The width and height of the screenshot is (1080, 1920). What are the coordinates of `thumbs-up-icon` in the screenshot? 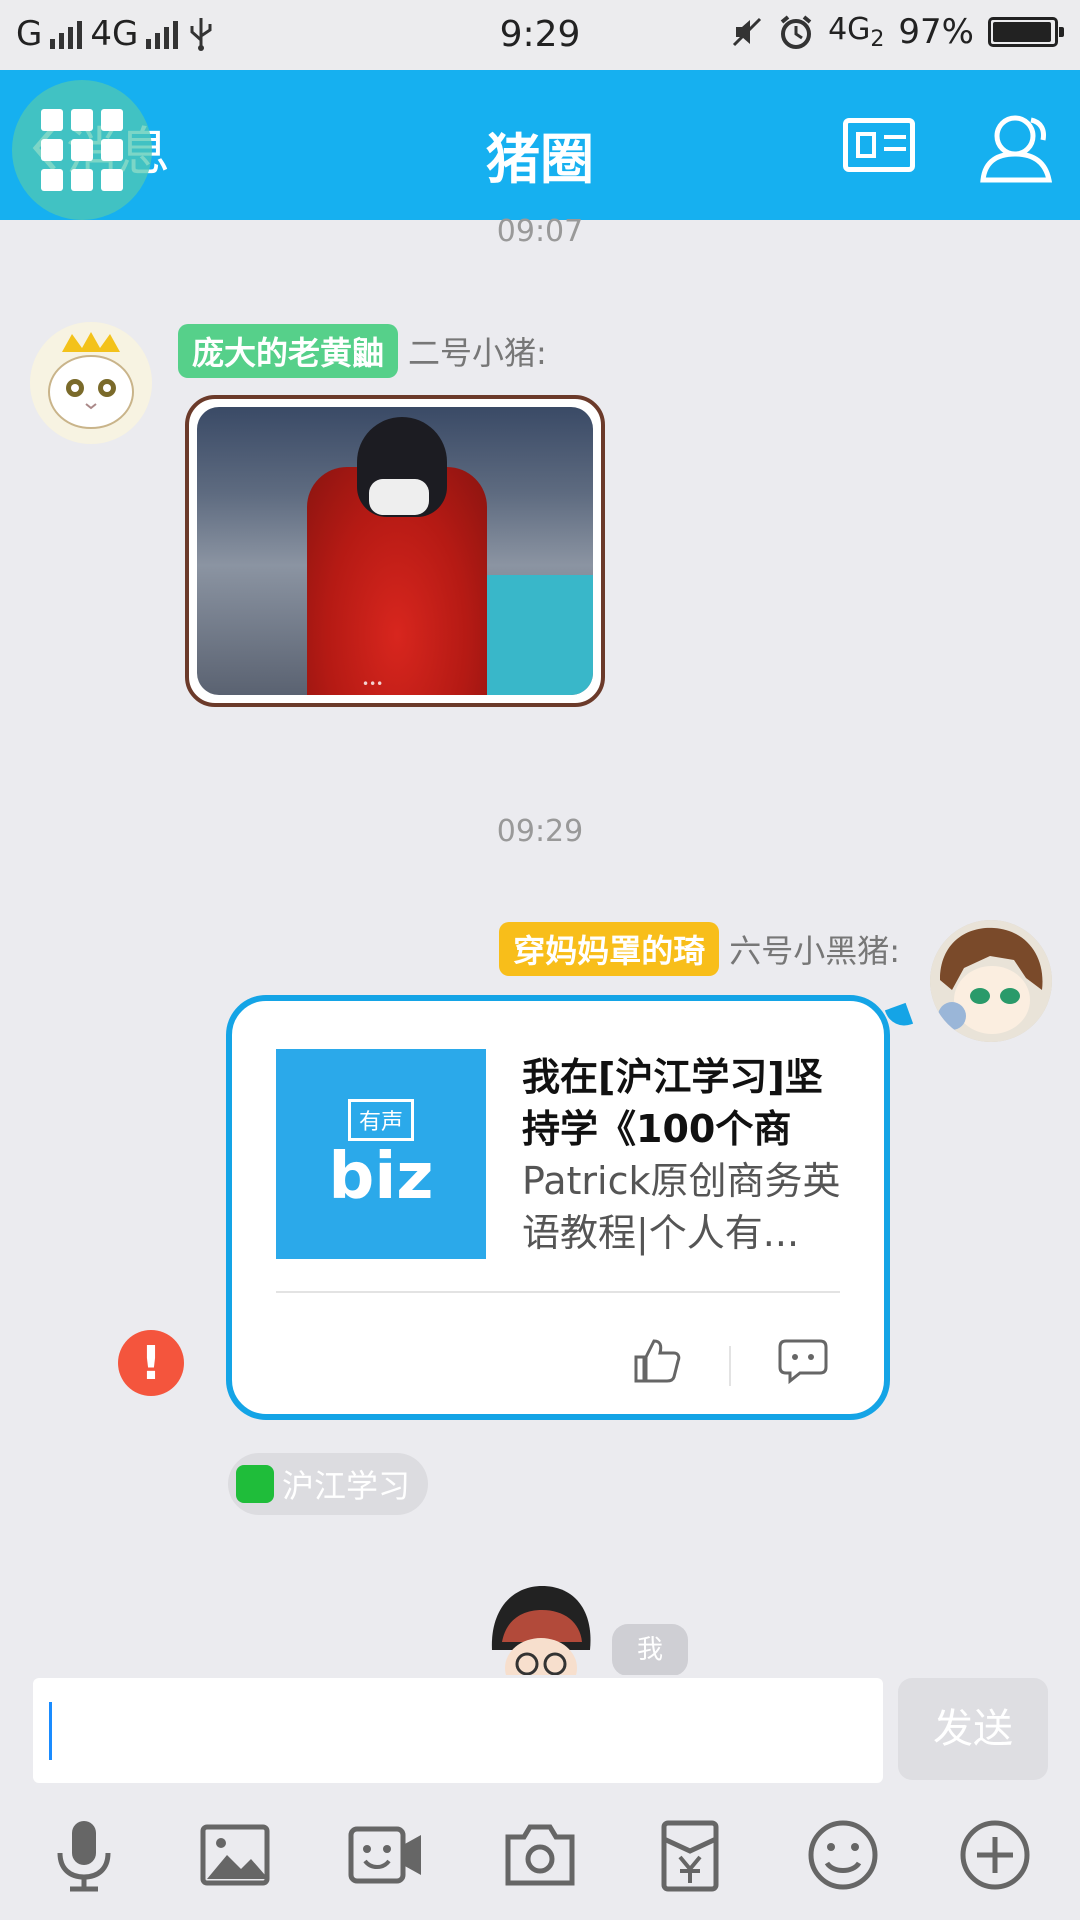 It's located at (657, 1360).